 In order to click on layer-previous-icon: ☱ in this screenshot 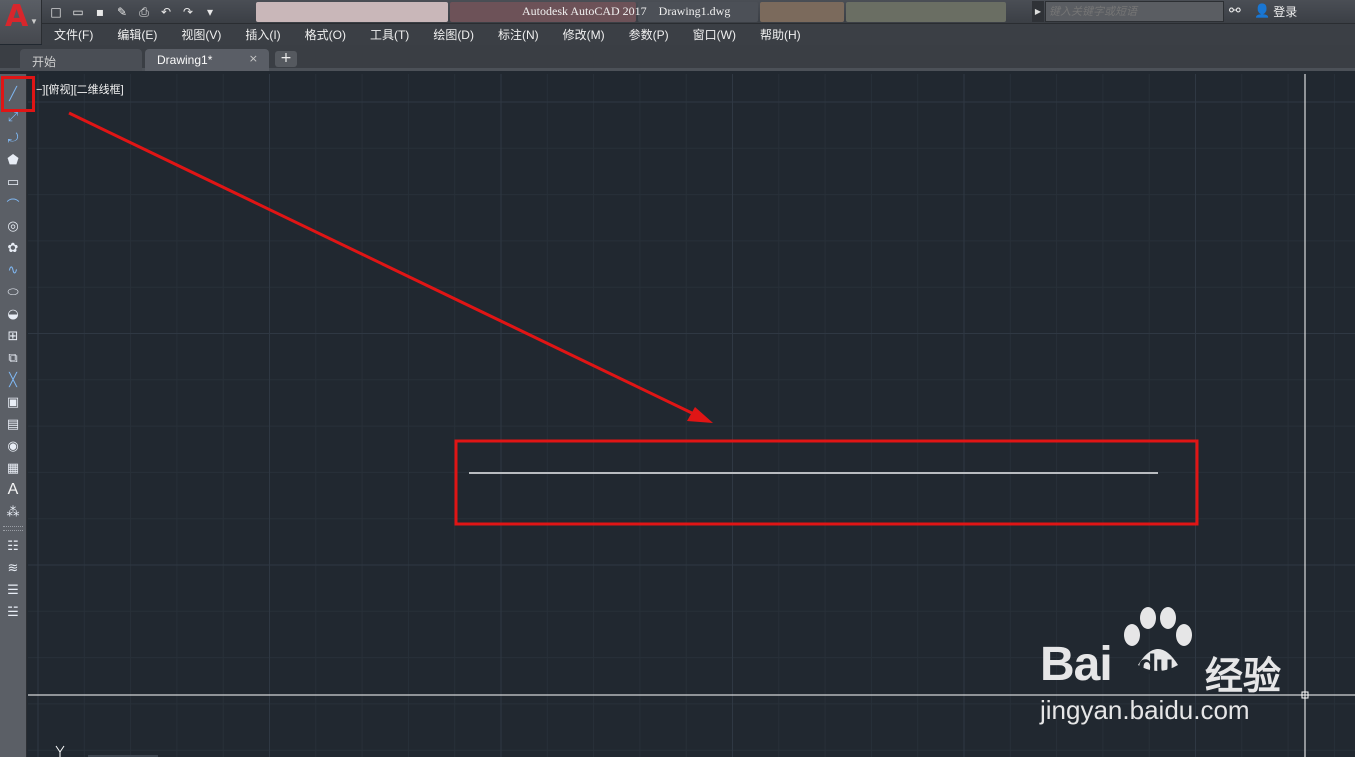, I will do `click(13, 612)`.